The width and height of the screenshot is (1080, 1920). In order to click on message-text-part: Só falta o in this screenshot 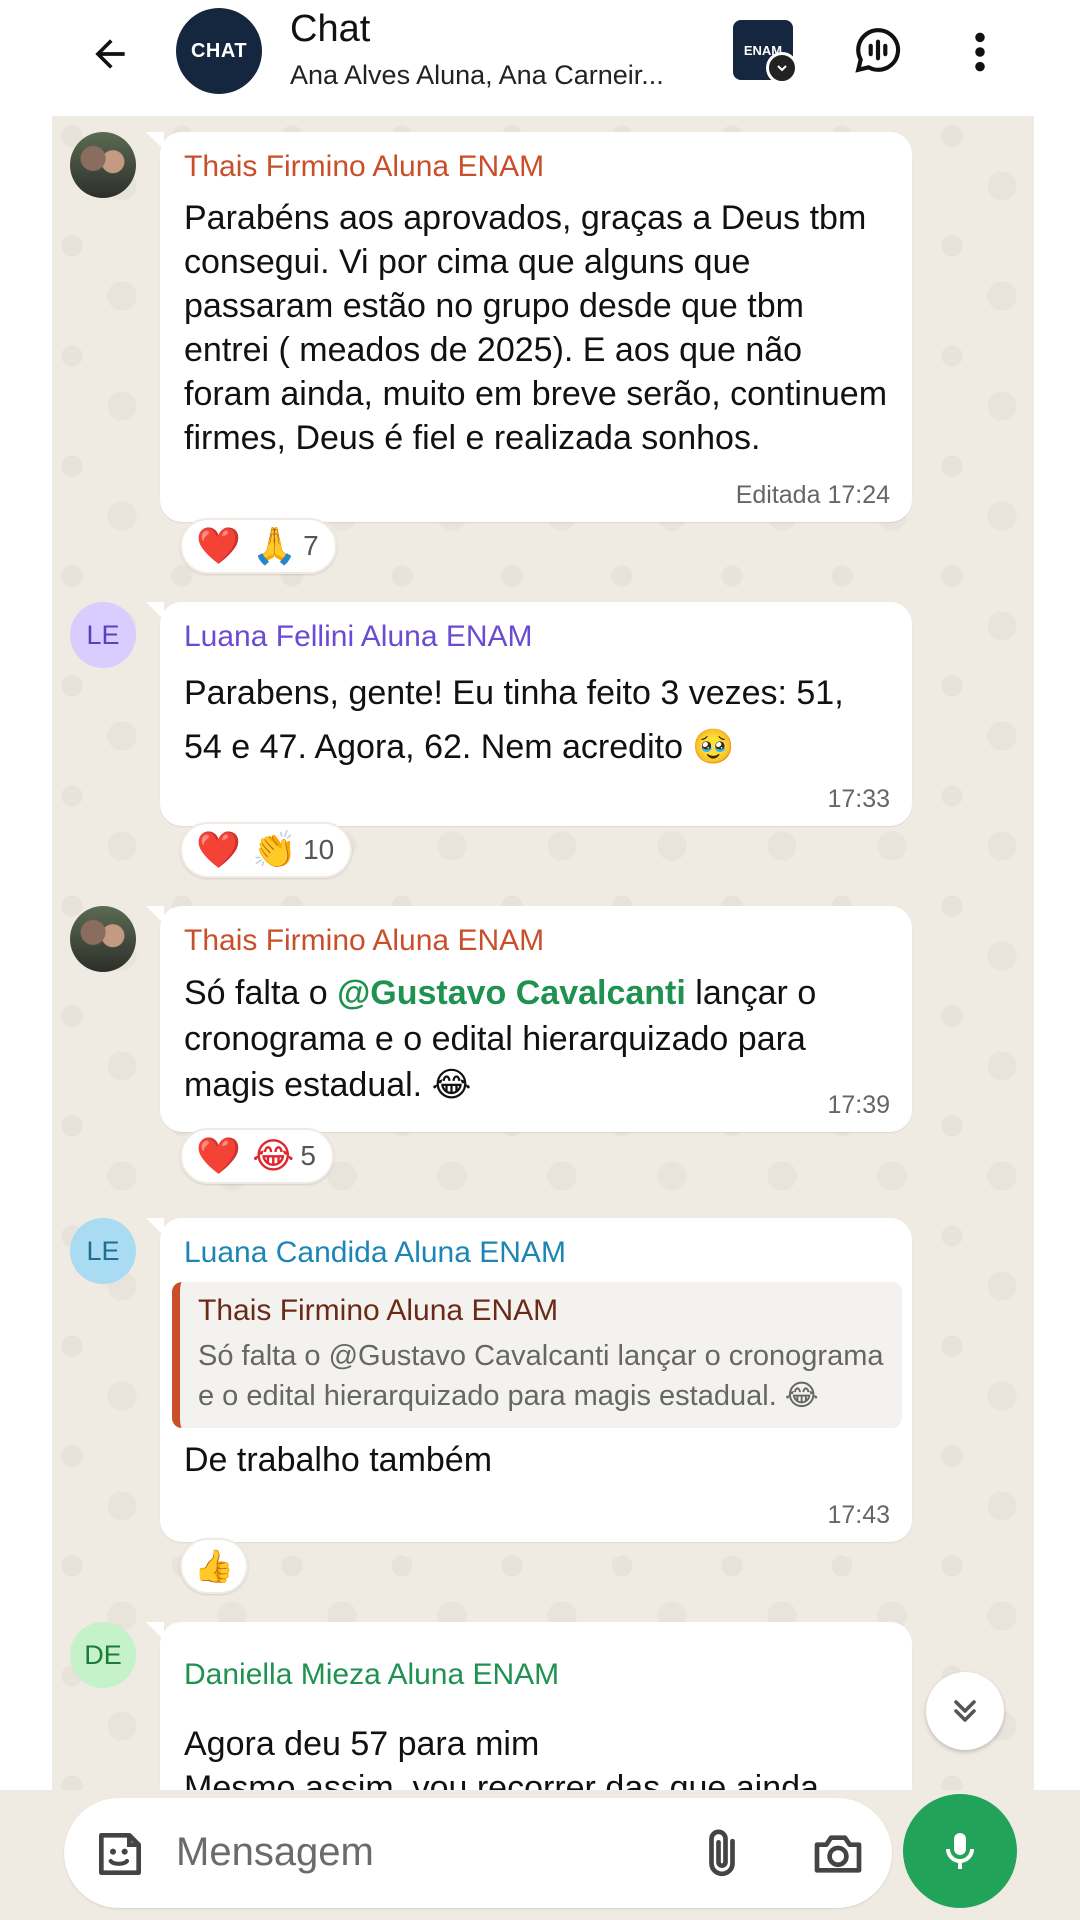, I will do `click(261, 993)`.